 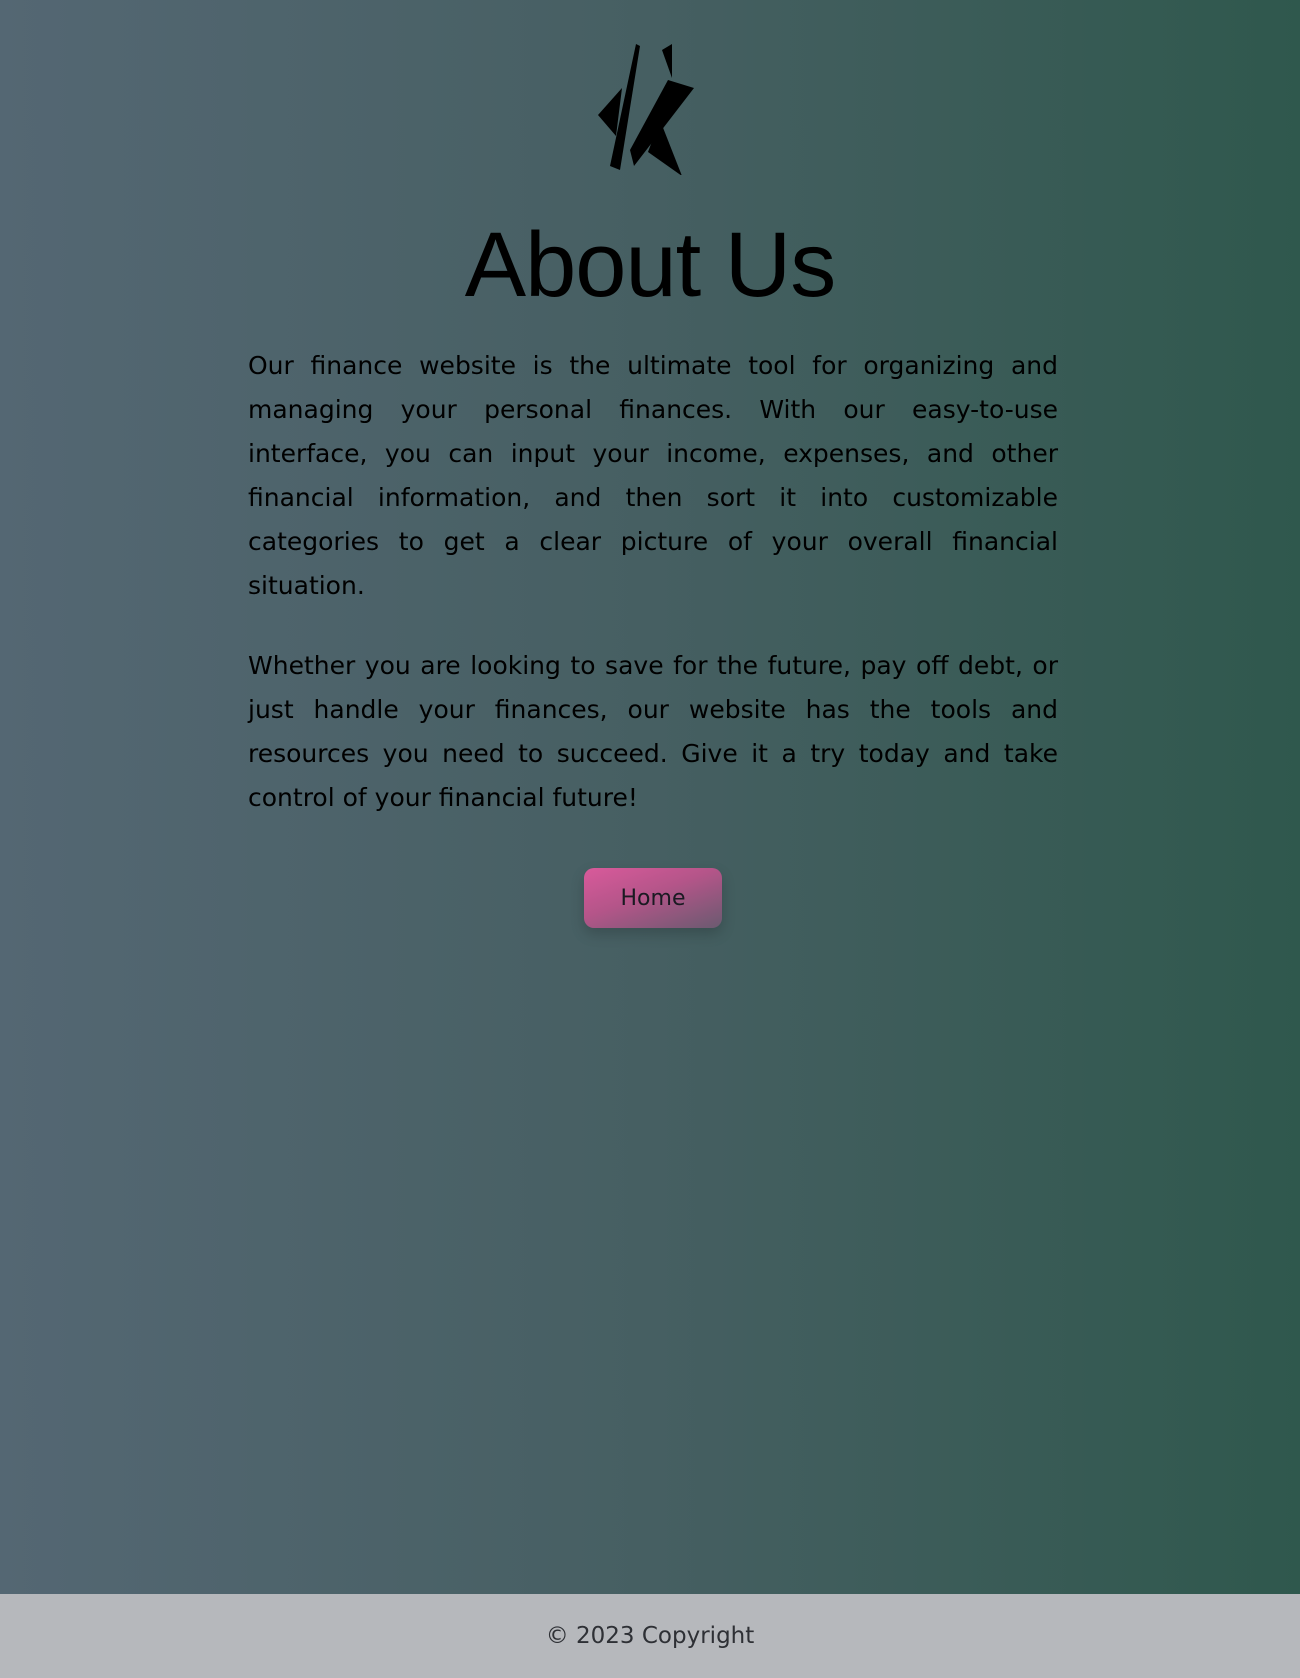 What do you see at coordinates (650, 265) in the screenshot?
I see `page-title: About Us` at bounding box center [650, 265].